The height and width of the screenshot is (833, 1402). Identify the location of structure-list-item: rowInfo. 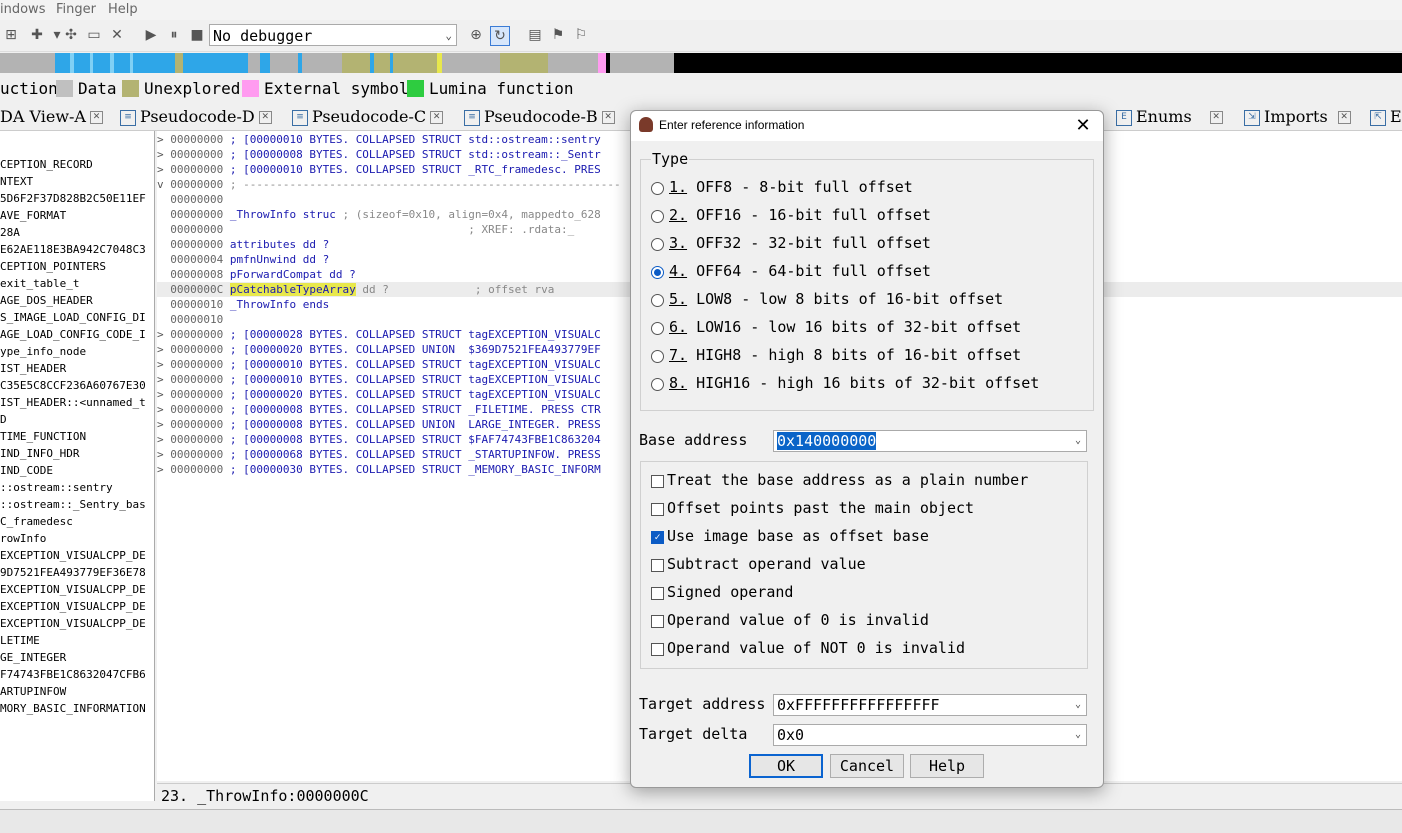
(23, 538).